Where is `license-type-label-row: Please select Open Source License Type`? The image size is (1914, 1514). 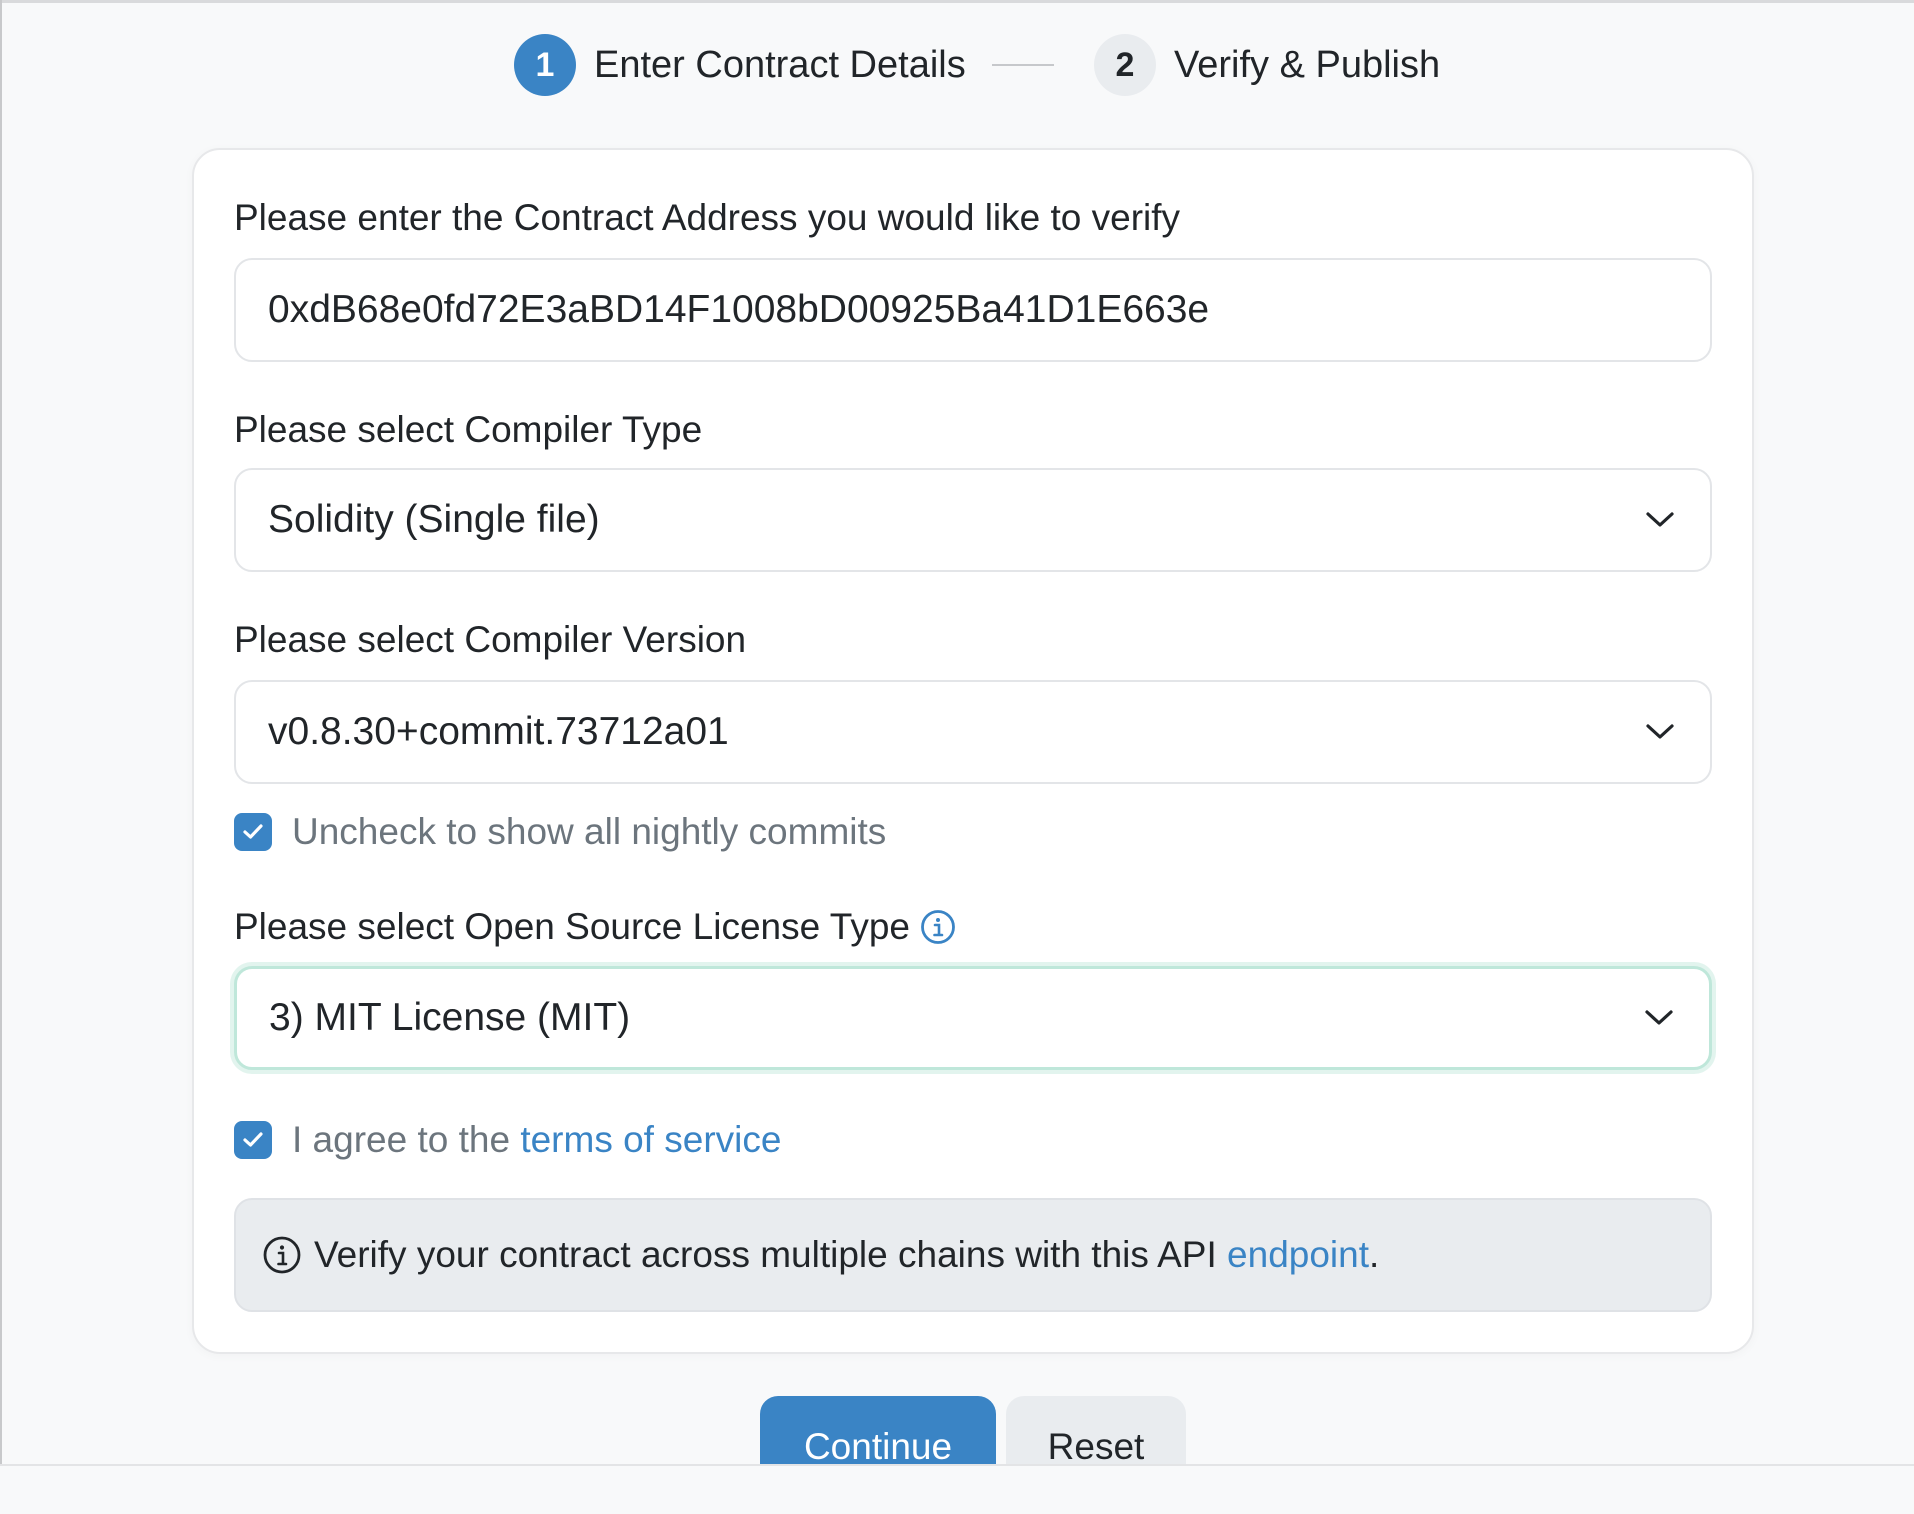
license-type-label-row: Please select Open Source License Type is located at coordinates (595, 927).